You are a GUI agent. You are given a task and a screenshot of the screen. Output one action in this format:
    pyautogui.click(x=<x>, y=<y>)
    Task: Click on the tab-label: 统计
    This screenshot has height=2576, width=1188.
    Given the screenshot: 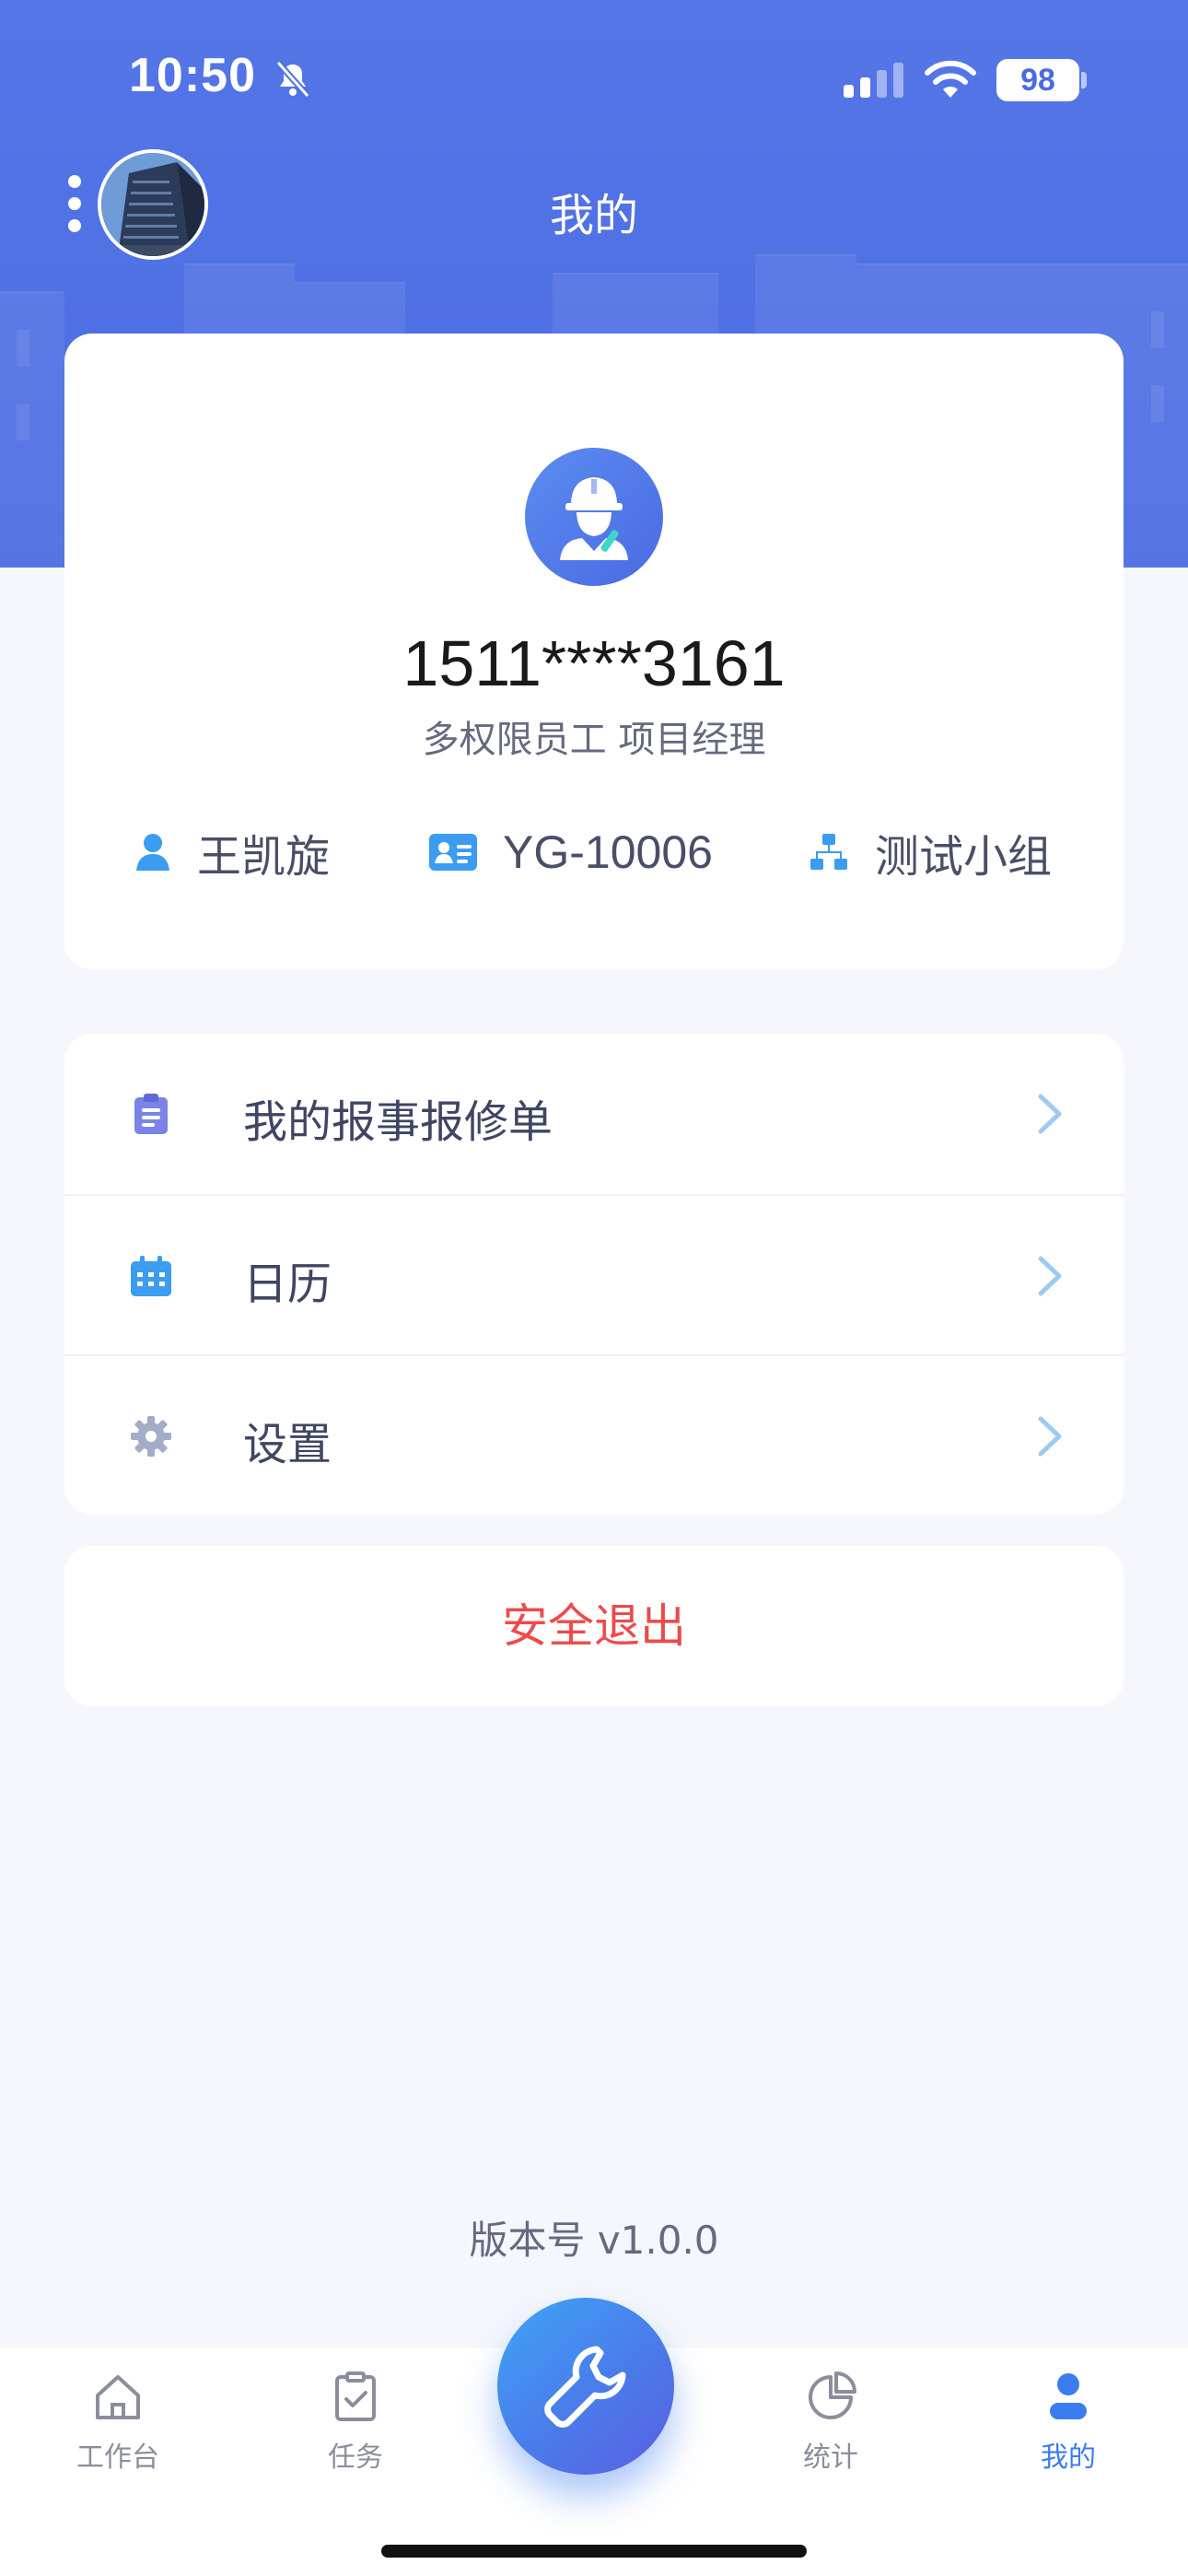 What is the action you would take?
    pyautogui.click(x=830, y=2457)
    